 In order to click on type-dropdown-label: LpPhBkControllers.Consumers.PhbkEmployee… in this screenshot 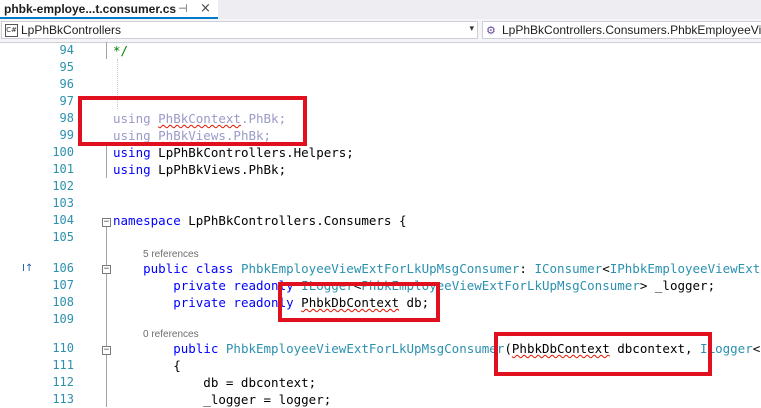, I will do `click(631, 30)`.